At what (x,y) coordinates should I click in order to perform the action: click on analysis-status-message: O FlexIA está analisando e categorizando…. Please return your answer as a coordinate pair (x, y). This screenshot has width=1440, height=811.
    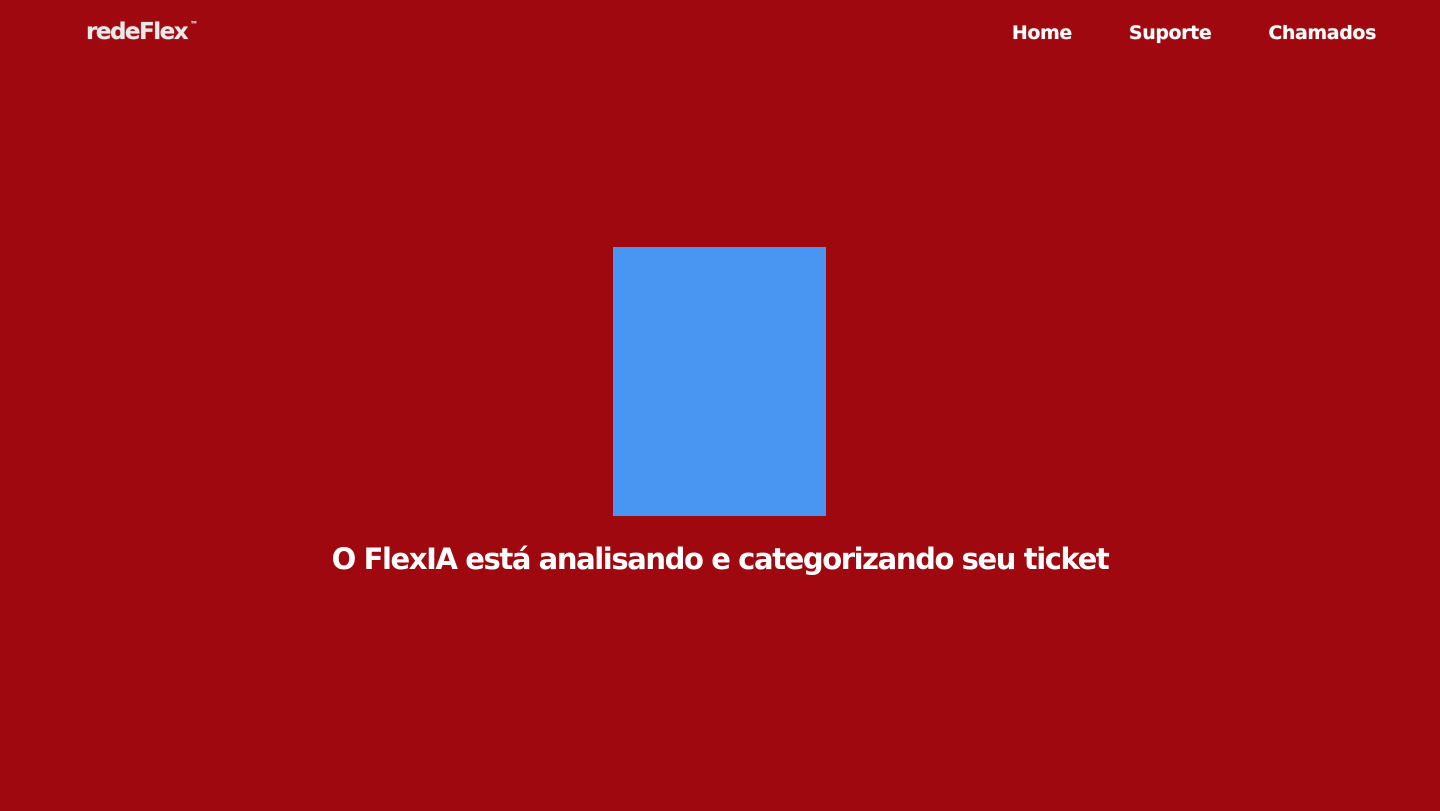
    Looking at the image, I should click on (720, 559).